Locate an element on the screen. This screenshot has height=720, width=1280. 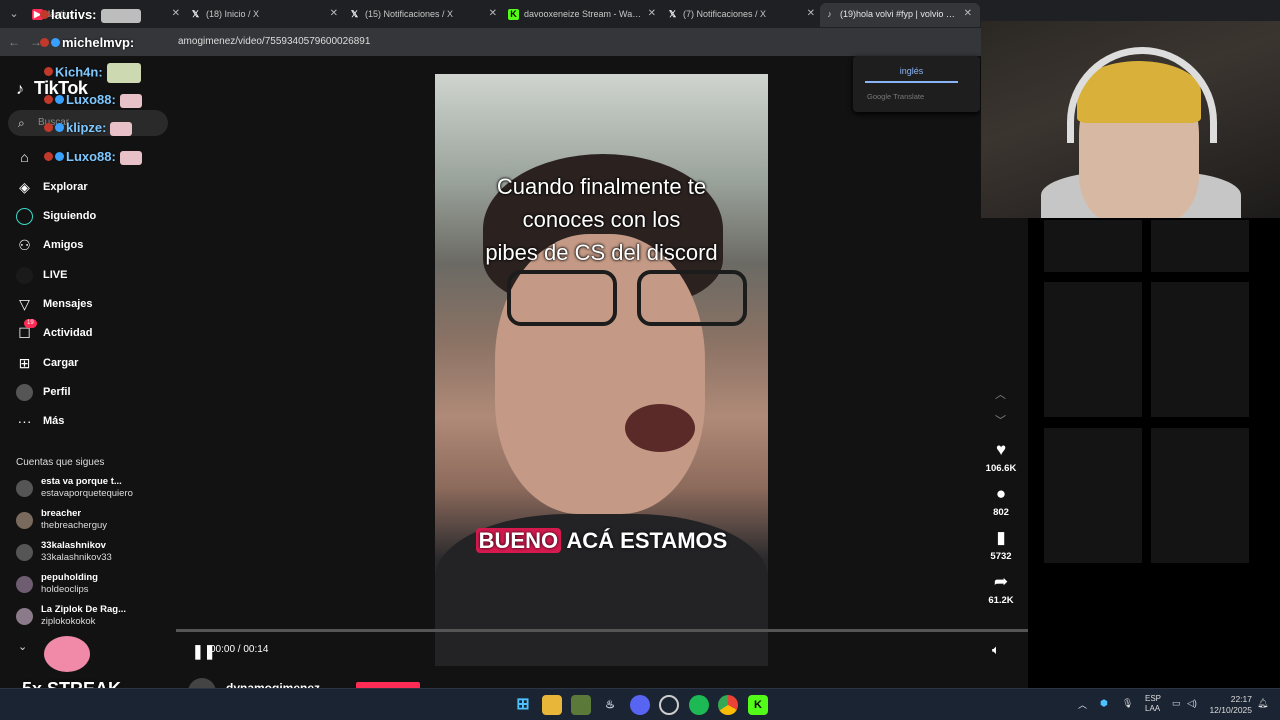
back-arrow-icon: ← is located at coordinates (14, 42).